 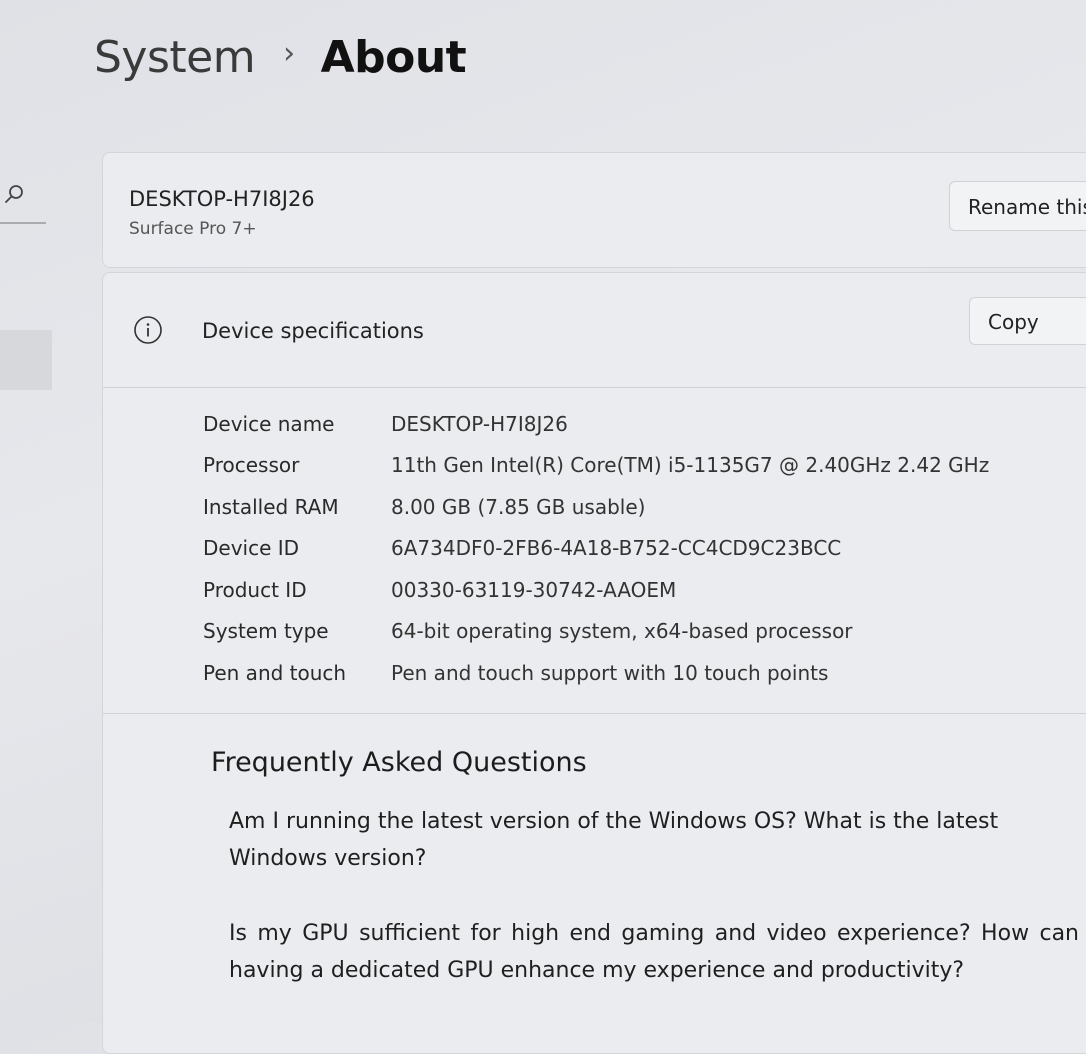 I want to click on spec-value: 8.00 GB (7.85 GB usable), so click(x=518, y=506).